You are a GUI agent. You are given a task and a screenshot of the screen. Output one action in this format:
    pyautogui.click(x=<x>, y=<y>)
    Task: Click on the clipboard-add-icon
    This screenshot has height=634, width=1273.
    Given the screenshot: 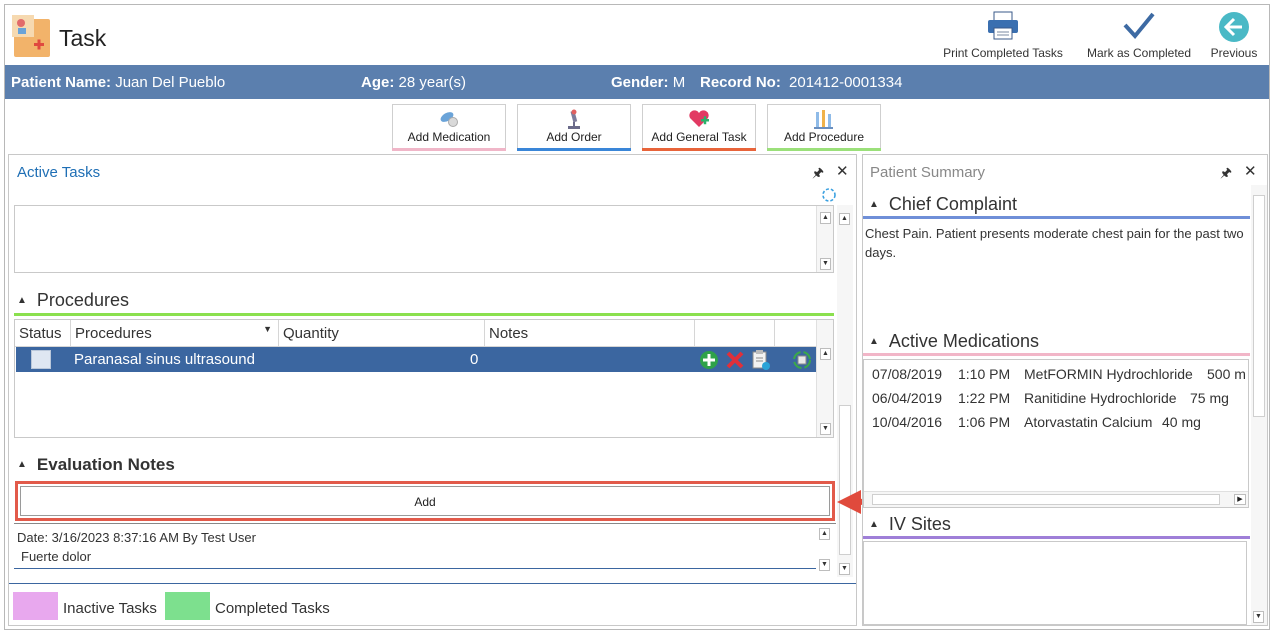 What is the action you would take?
    pyautogui.click(x=761, y=360)
    